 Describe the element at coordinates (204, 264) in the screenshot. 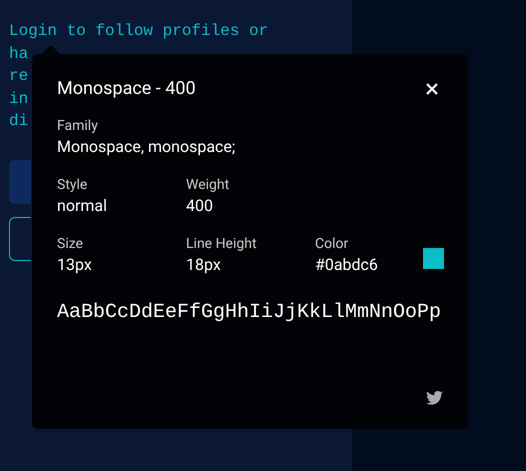

I see `property-value: 18px` at that location.